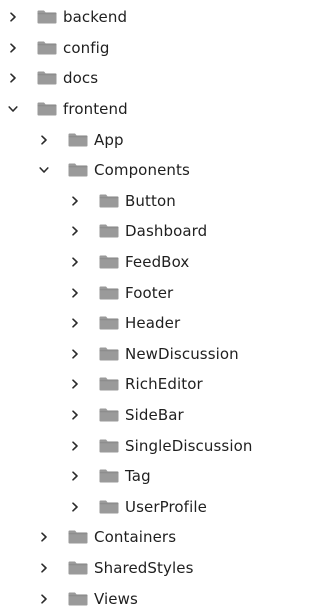 This screenshot has height=614, width=320. Describe the element at coordinates (154, 415) in the screenshot. I see `tree-row-label: SideBar` at that location.